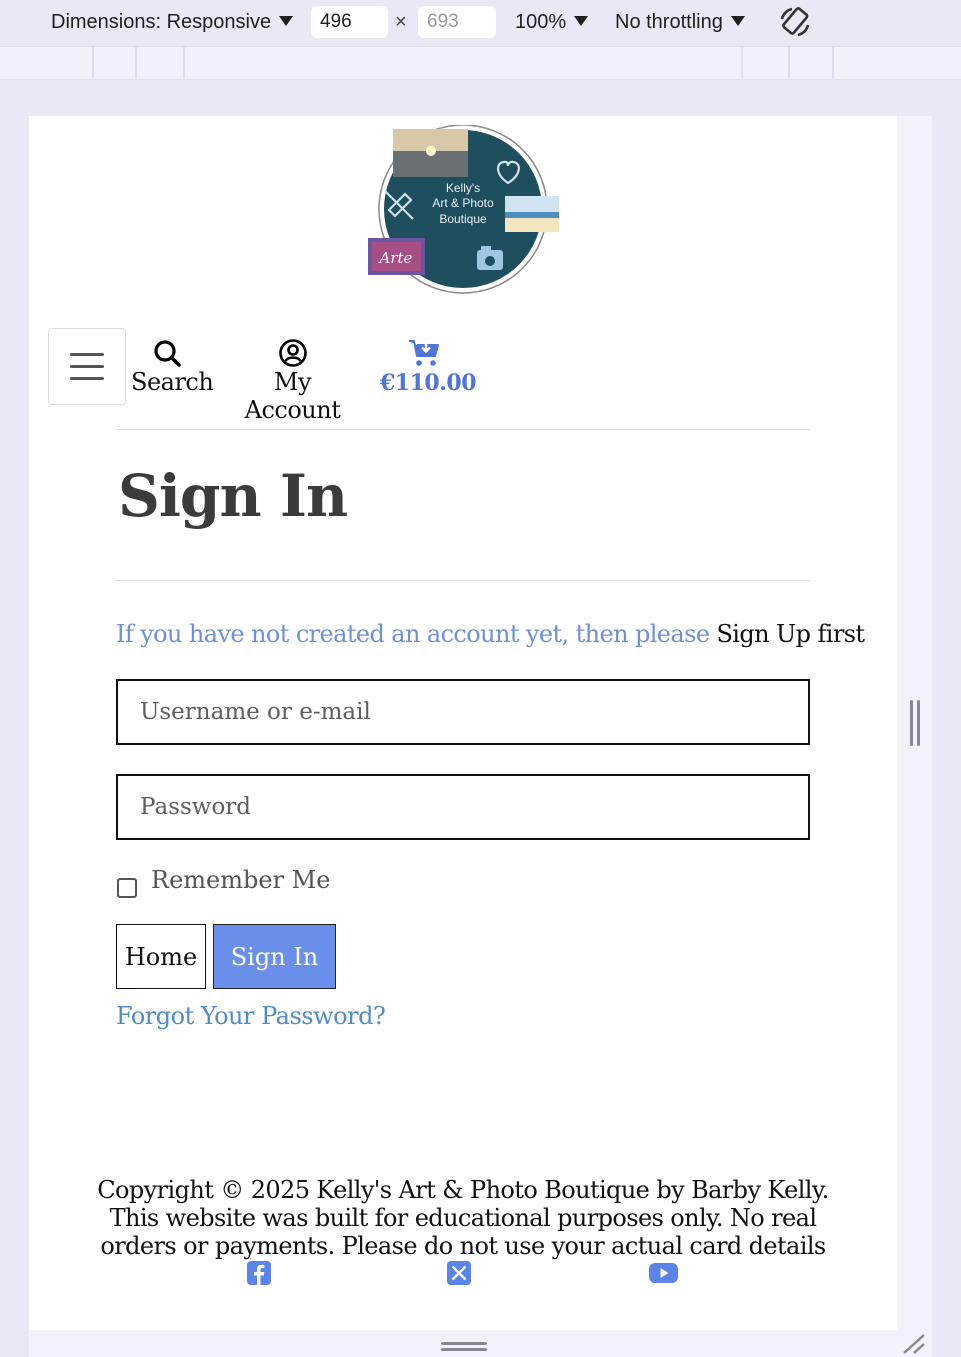 The height and width of the screenshot is (1357, 961). Describe the element at coordinates (349, 22) in the screenshot. I see `width-input: 496` at that location.